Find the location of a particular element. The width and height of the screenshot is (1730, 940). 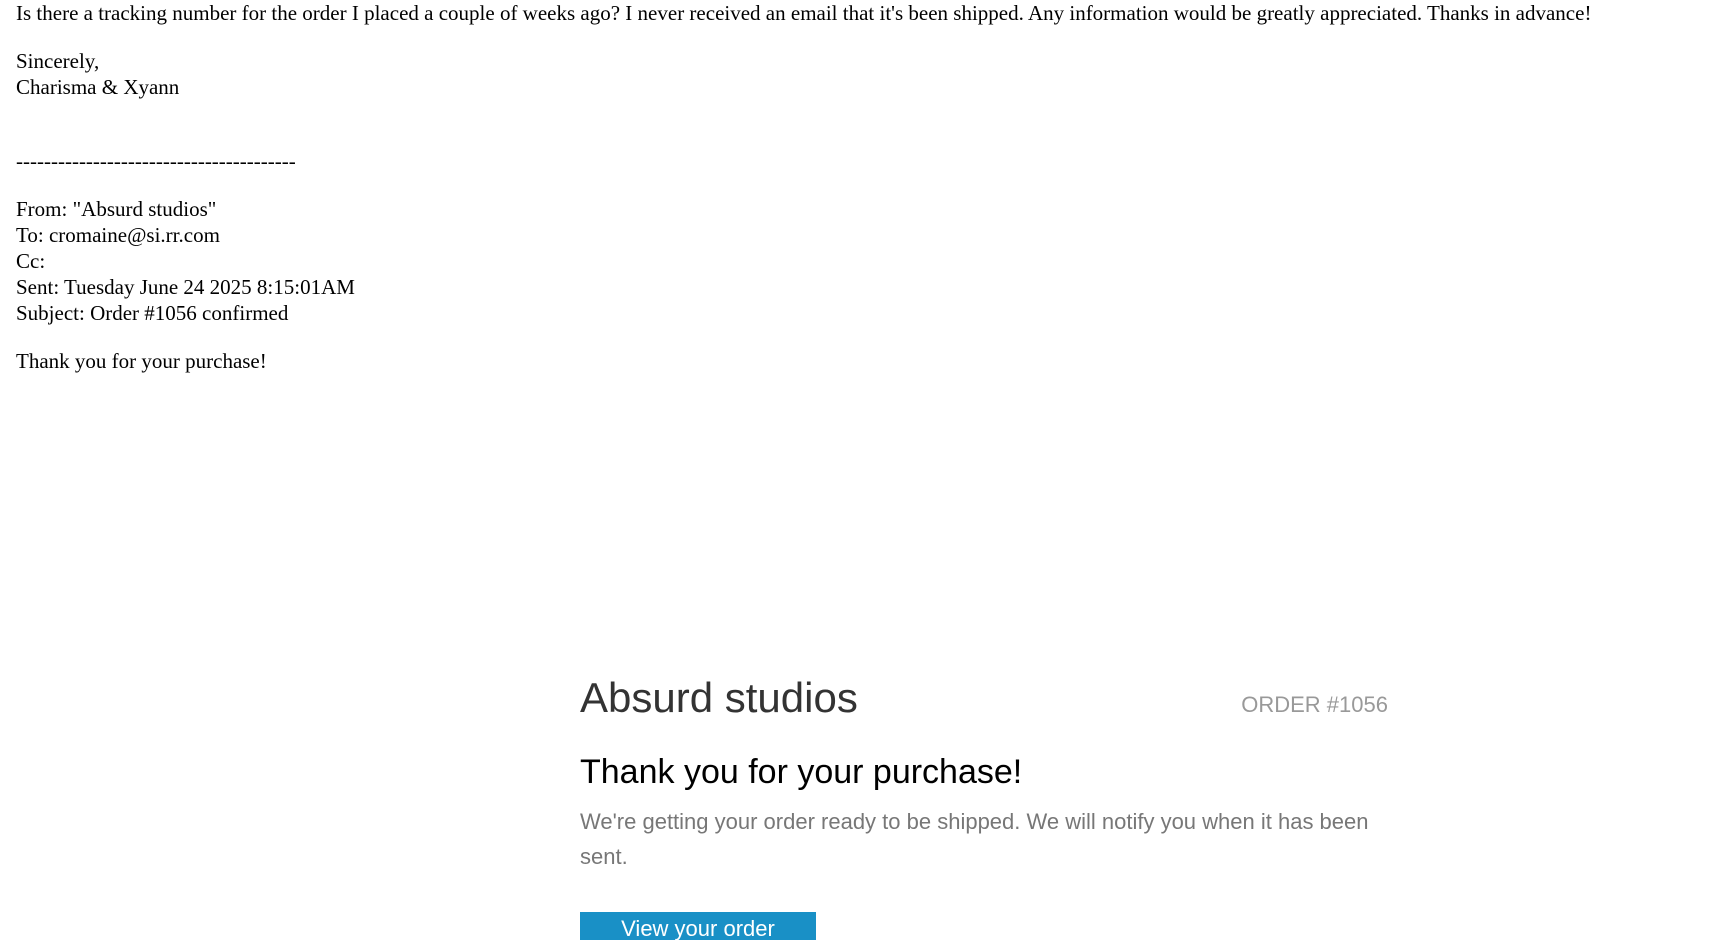

quoted-from: From: "Absurd studios" is located at coordinates (116, 209).